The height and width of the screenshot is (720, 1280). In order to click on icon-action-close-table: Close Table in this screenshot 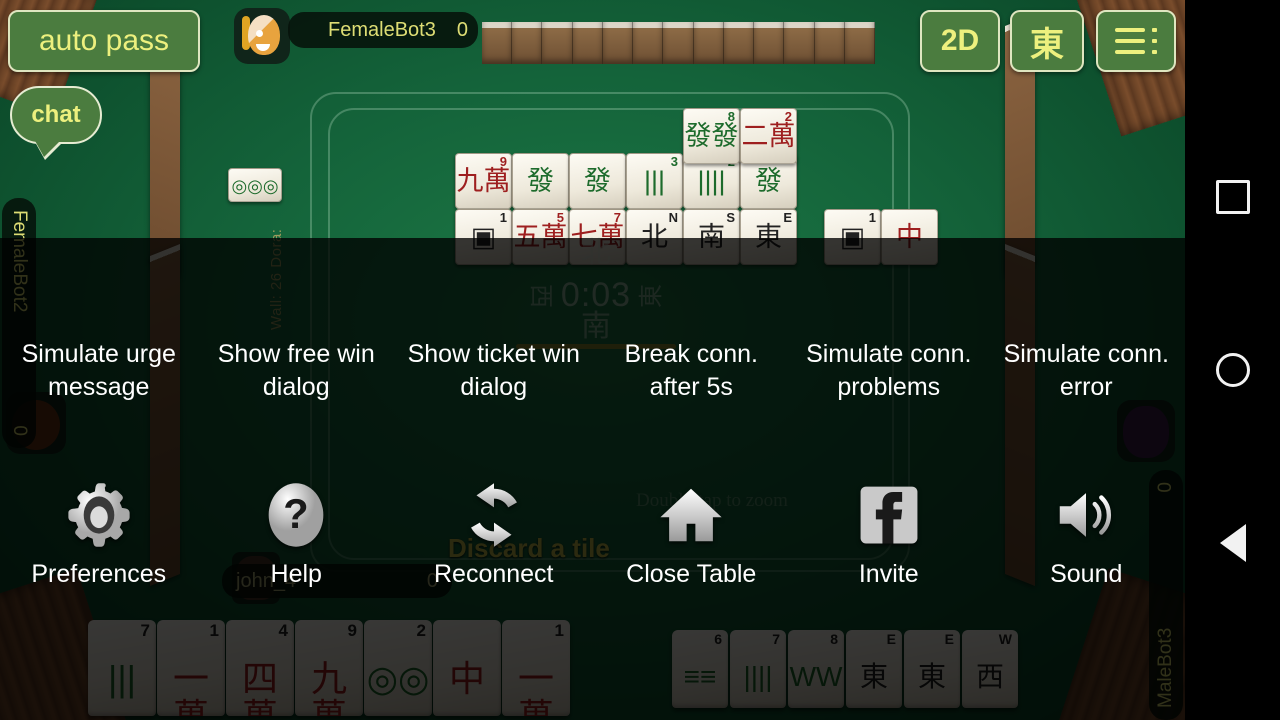, I will do `click(692, 533)`.